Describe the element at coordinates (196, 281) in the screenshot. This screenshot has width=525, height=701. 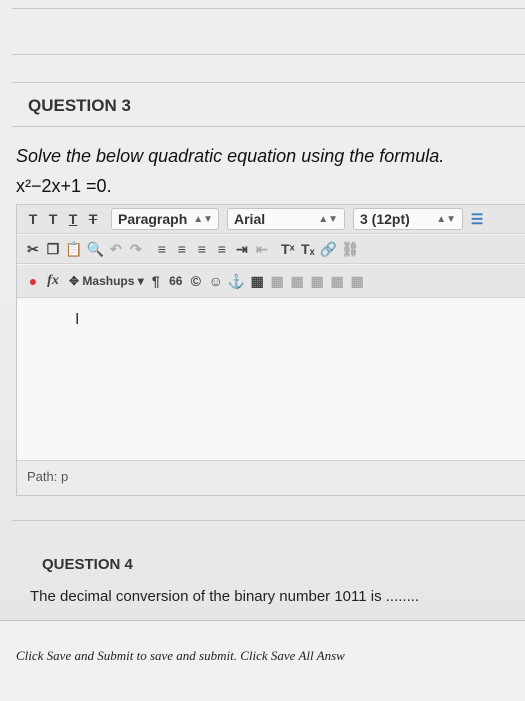
I see `copyright-icon: ©` at that location.